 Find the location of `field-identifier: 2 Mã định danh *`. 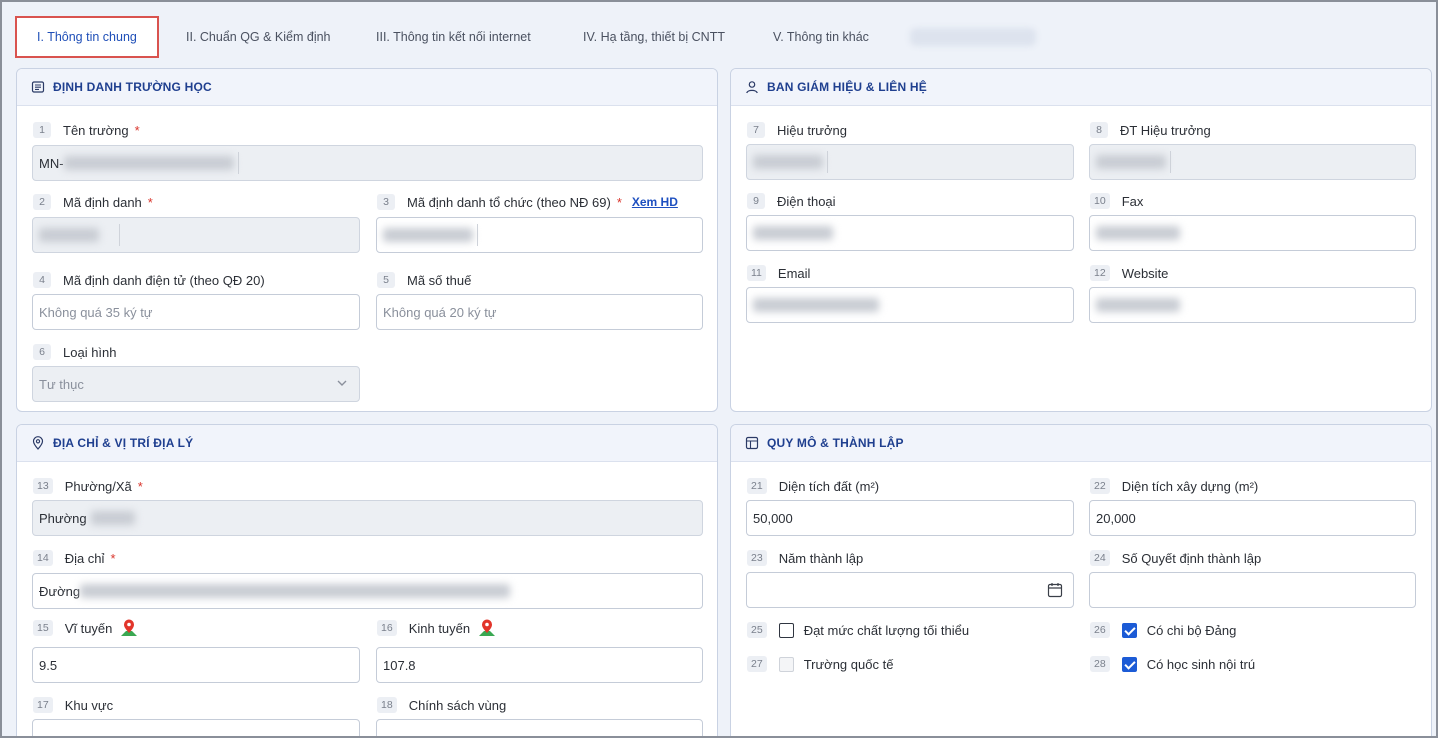

field-identifier: 2 Mã định danh * is located at coordinates (93, 202).